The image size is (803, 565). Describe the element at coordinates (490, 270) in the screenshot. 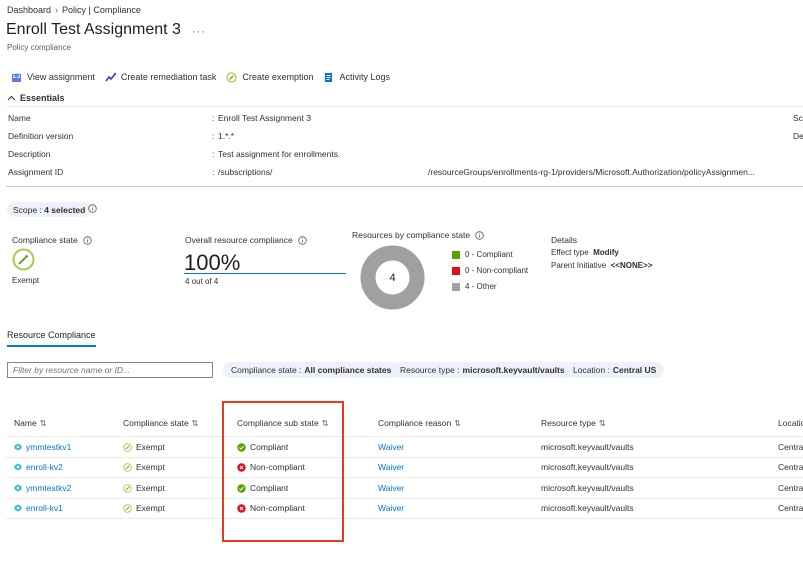

I see `legend-non-compliant: 0 - Non-compliant` at that location.